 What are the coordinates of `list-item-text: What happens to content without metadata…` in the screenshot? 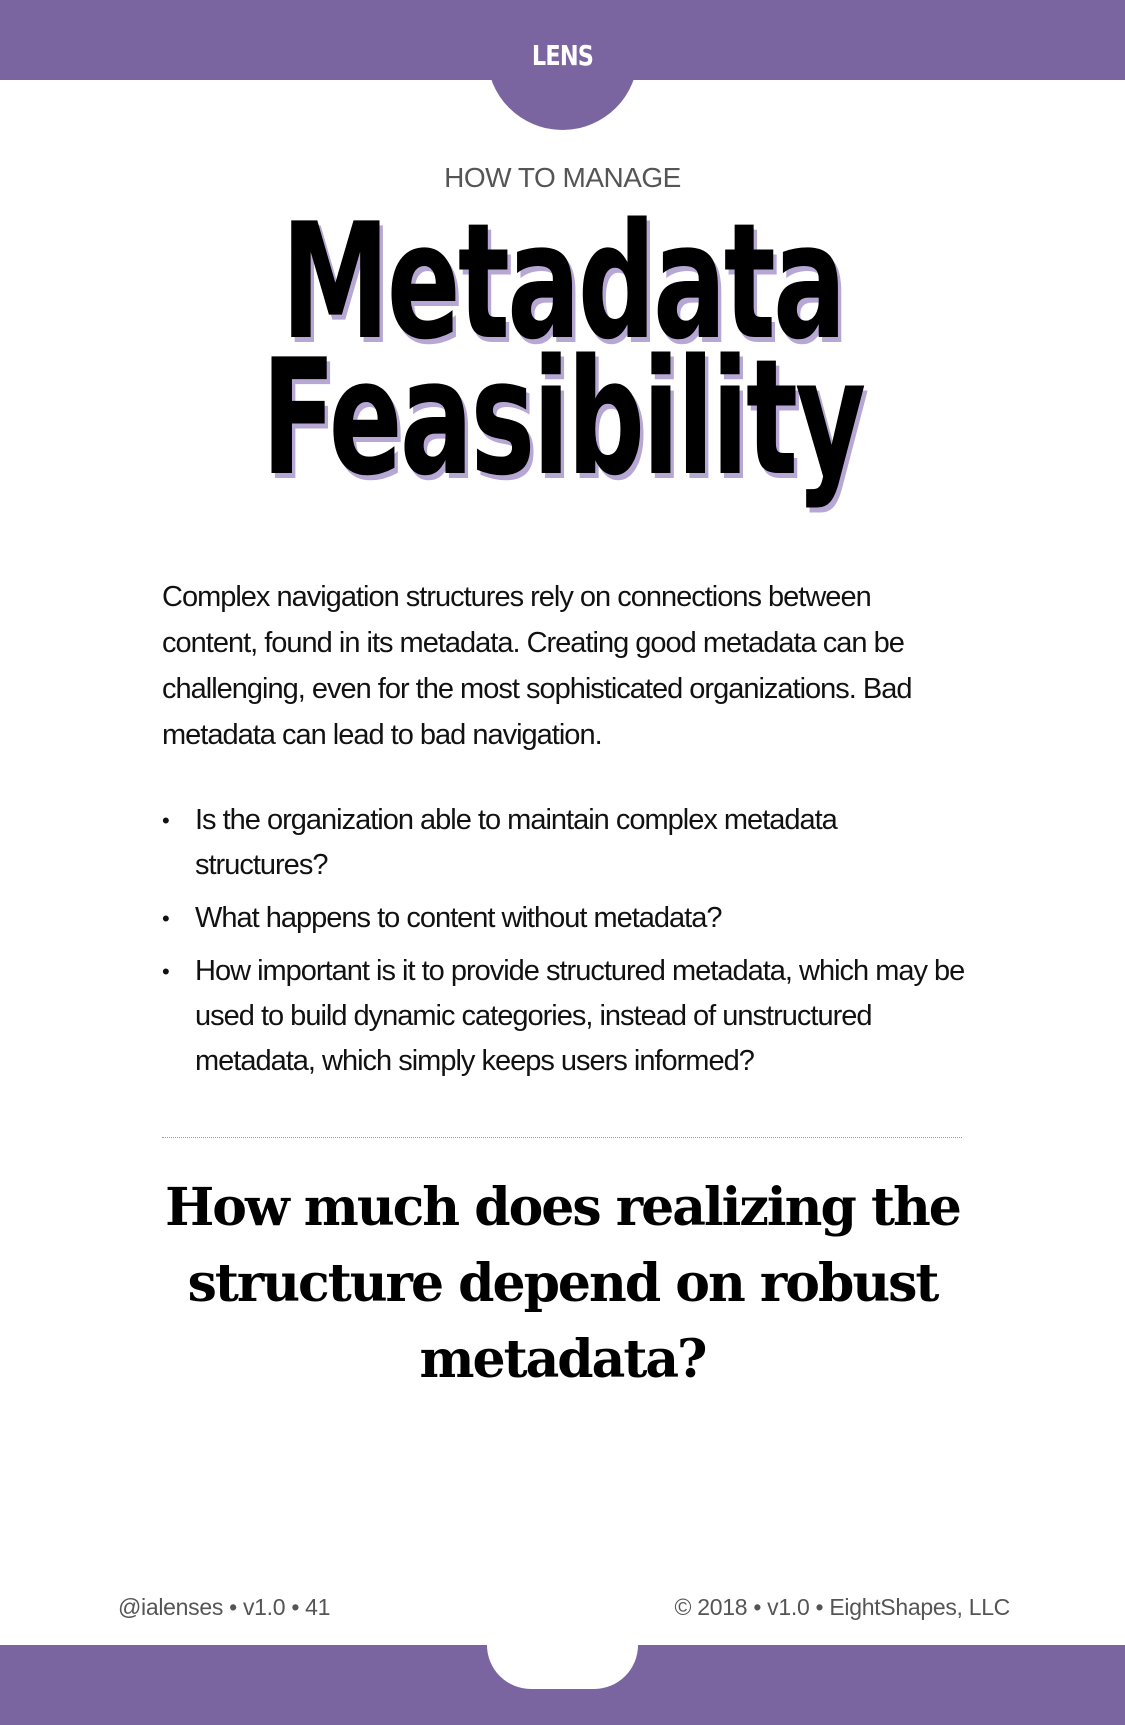 It's located at (458, 918).